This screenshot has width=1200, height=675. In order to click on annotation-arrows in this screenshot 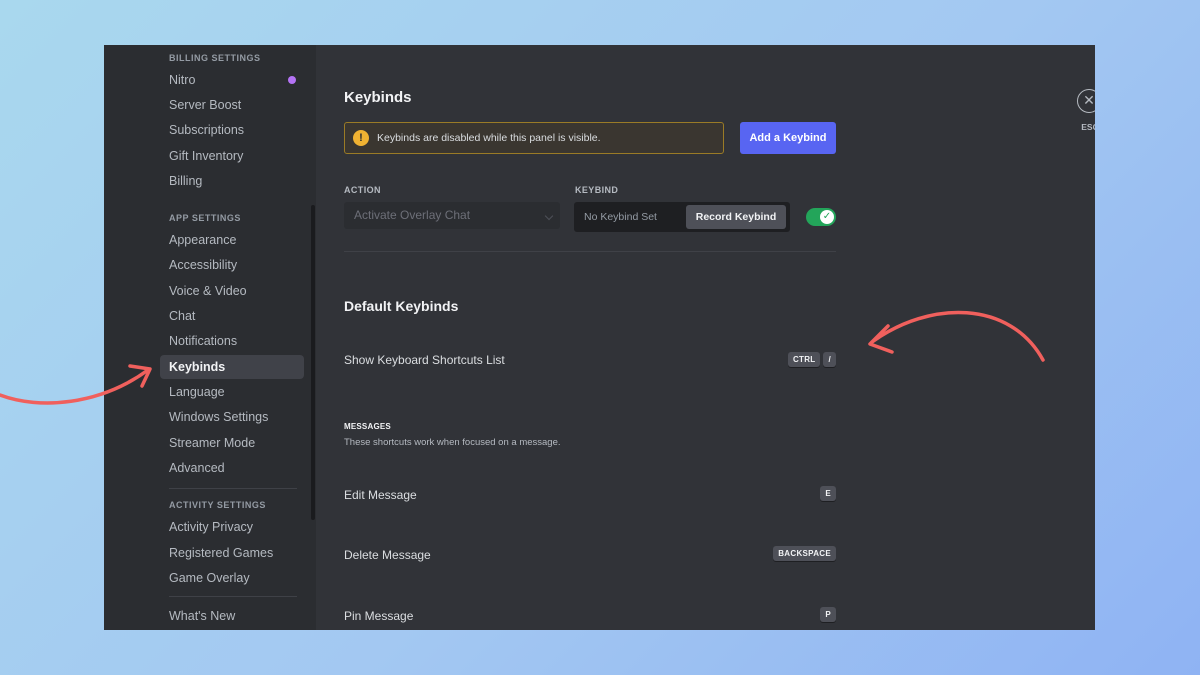, I will do `click(522, 357)`.